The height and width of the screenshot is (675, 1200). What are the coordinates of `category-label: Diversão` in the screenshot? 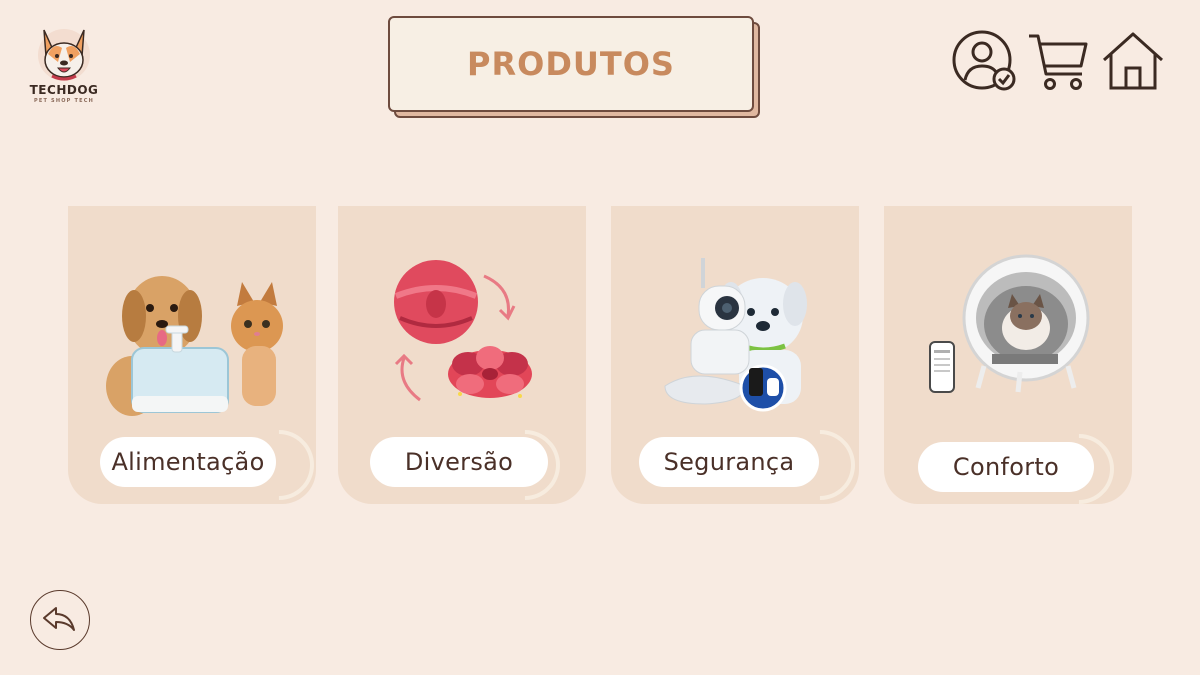 It's located at (459, 462).